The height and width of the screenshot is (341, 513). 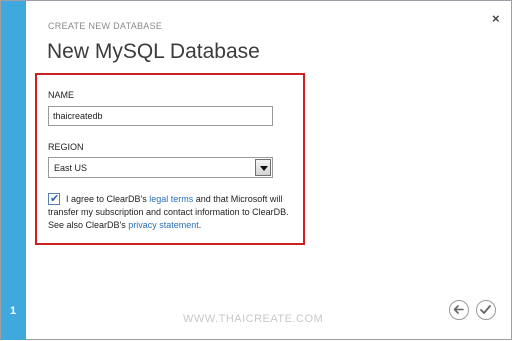 I want to click on back-arrow-icon, so click(x=458, y=309).